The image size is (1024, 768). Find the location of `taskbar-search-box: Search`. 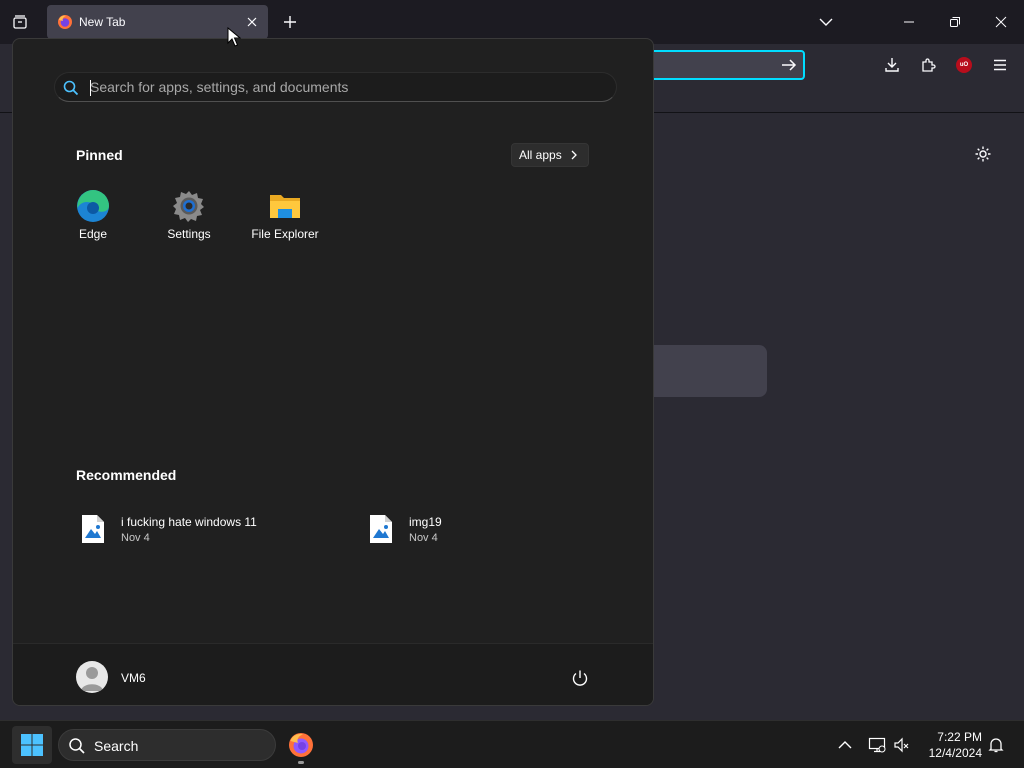

taskbar-search-box: Search is located at coordinates (167, 745).